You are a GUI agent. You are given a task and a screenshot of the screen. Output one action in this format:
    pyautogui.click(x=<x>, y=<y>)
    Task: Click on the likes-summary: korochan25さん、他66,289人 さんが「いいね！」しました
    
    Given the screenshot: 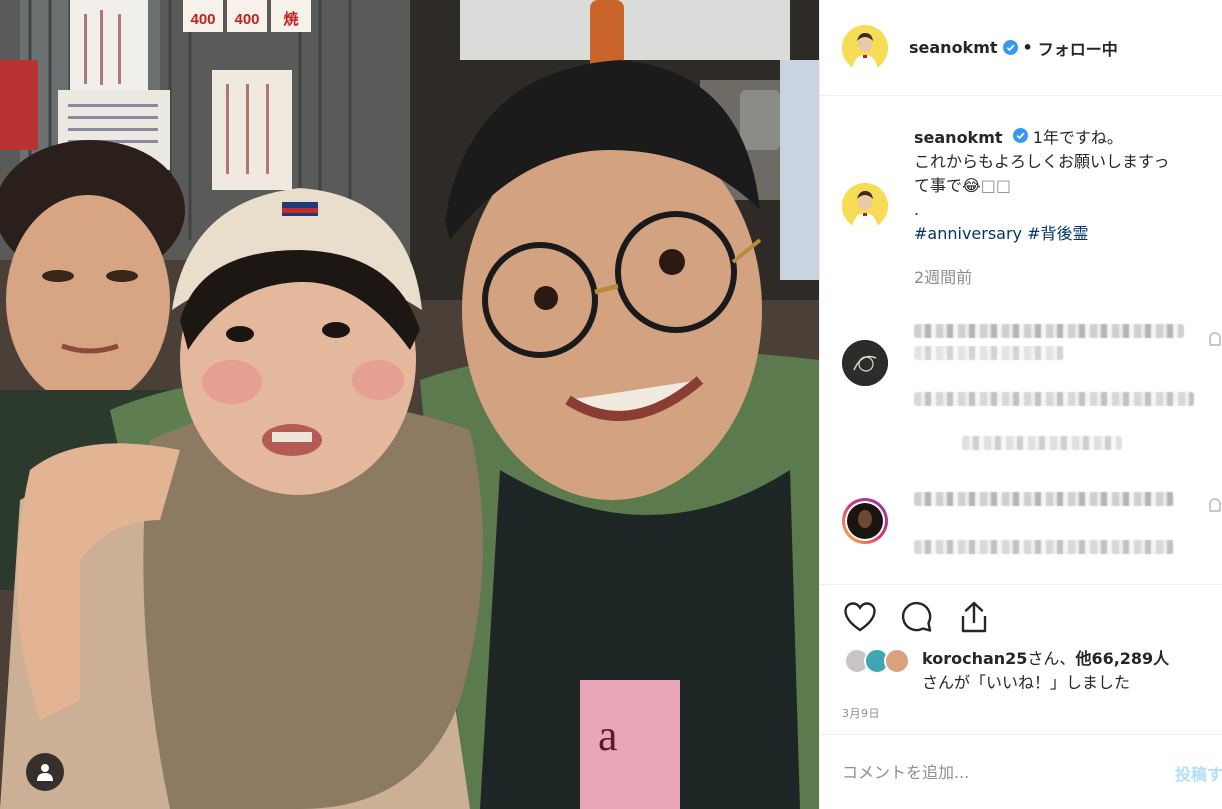 What is the action you would take?
    pyautogui.click(x=1027, y=671)
    